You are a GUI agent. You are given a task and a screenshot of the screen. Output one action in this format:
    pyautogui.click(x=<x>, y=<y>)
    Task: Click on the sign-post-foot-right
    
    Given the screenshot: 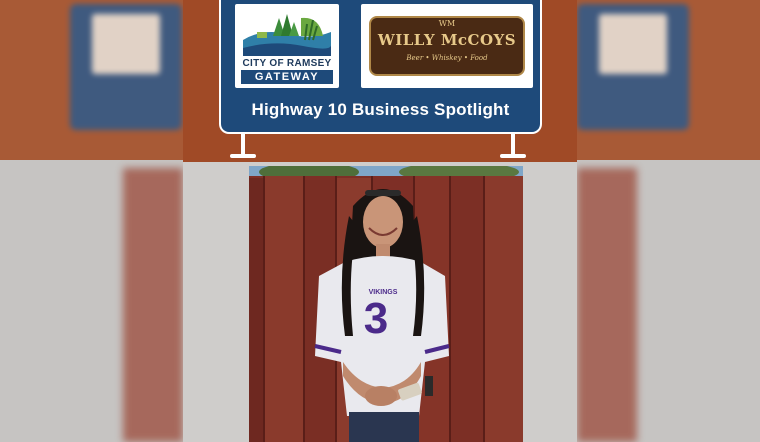 What is the action you would take?
    pyautogui.click(x=513, y=156)
    